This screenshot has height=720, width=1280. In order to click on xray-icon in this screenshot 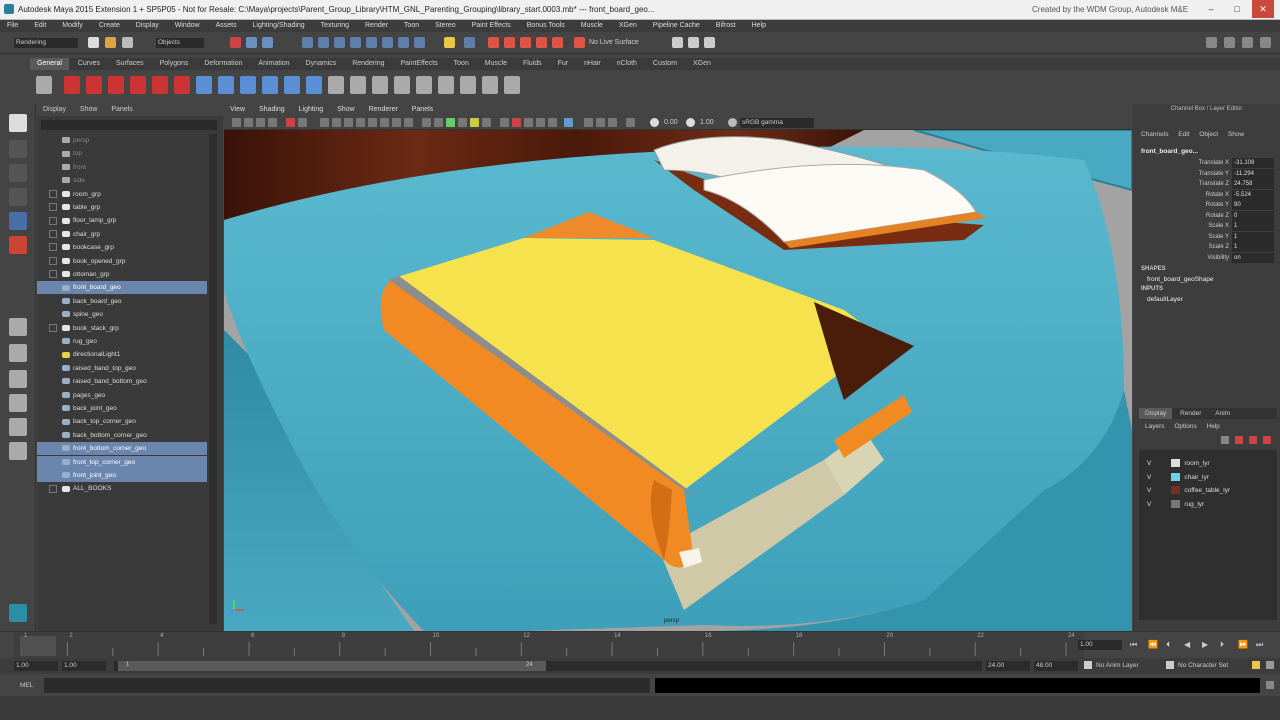, I will do `click(438, 122)`.